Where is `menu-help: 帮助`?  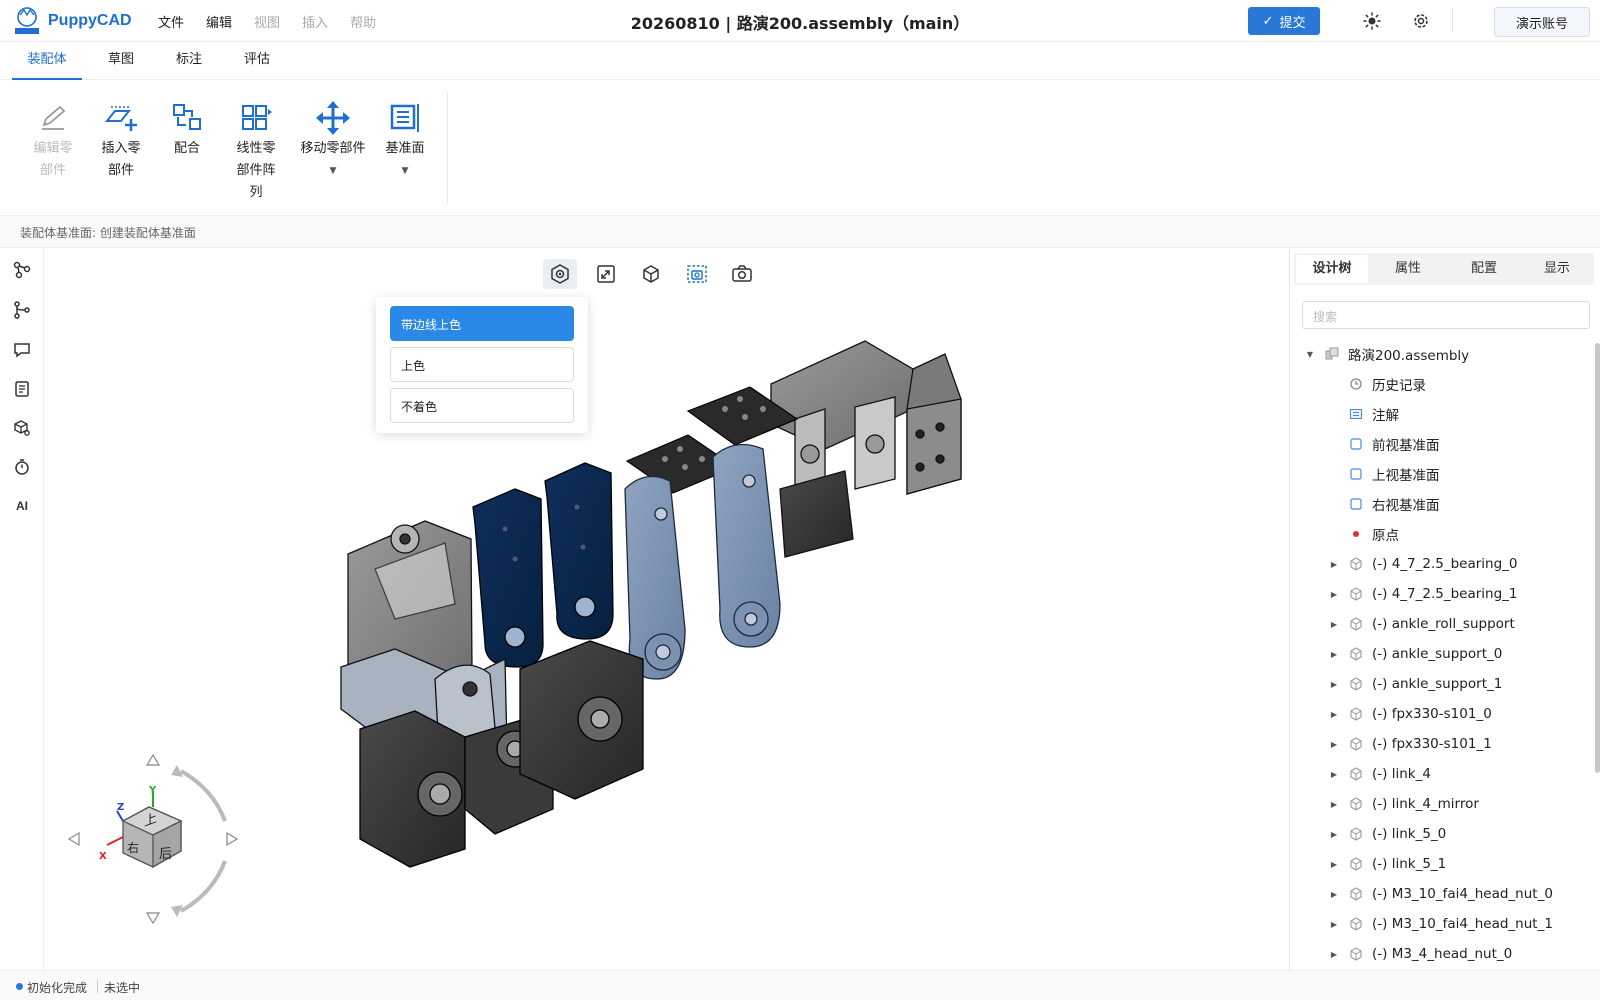
menu-help: 帮助 is located at coordinates (363, 21).